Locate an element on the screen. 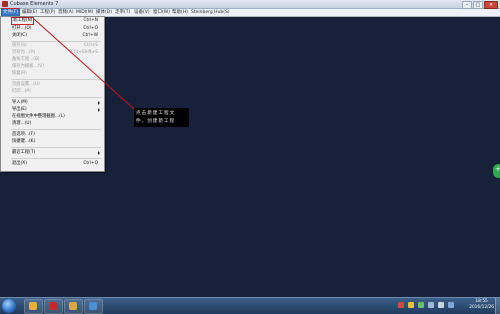 This screenshot has width=500, height=314. annotation-line-2: 件，创建新工程 is located at coordinates (156, 121).